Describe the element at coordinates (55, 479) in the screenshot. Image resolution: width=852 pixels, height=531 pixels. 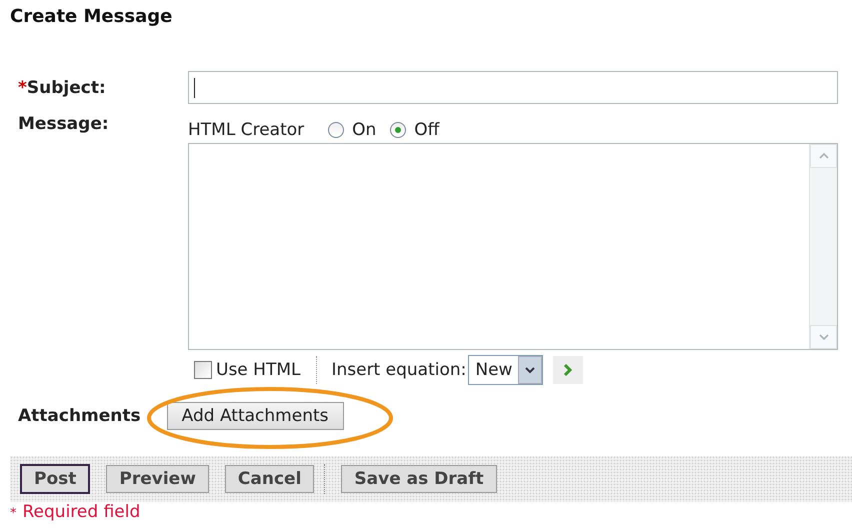
I see `form-button: Post` at that location.